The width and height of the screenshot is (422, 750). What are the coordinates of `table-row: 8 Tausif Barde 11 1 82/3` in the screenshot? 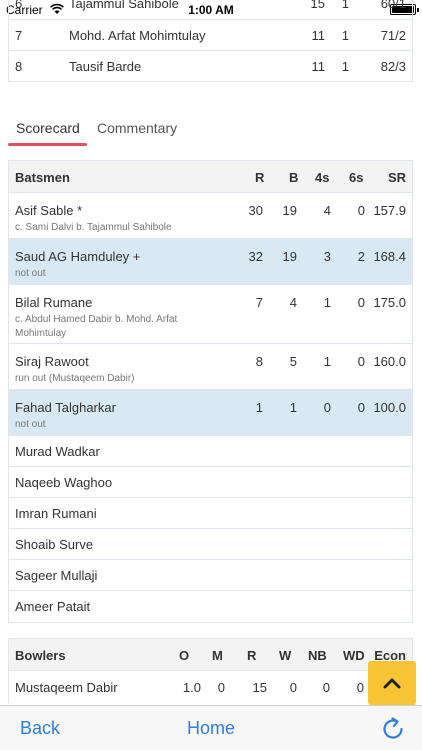 It's located at (210, 66).